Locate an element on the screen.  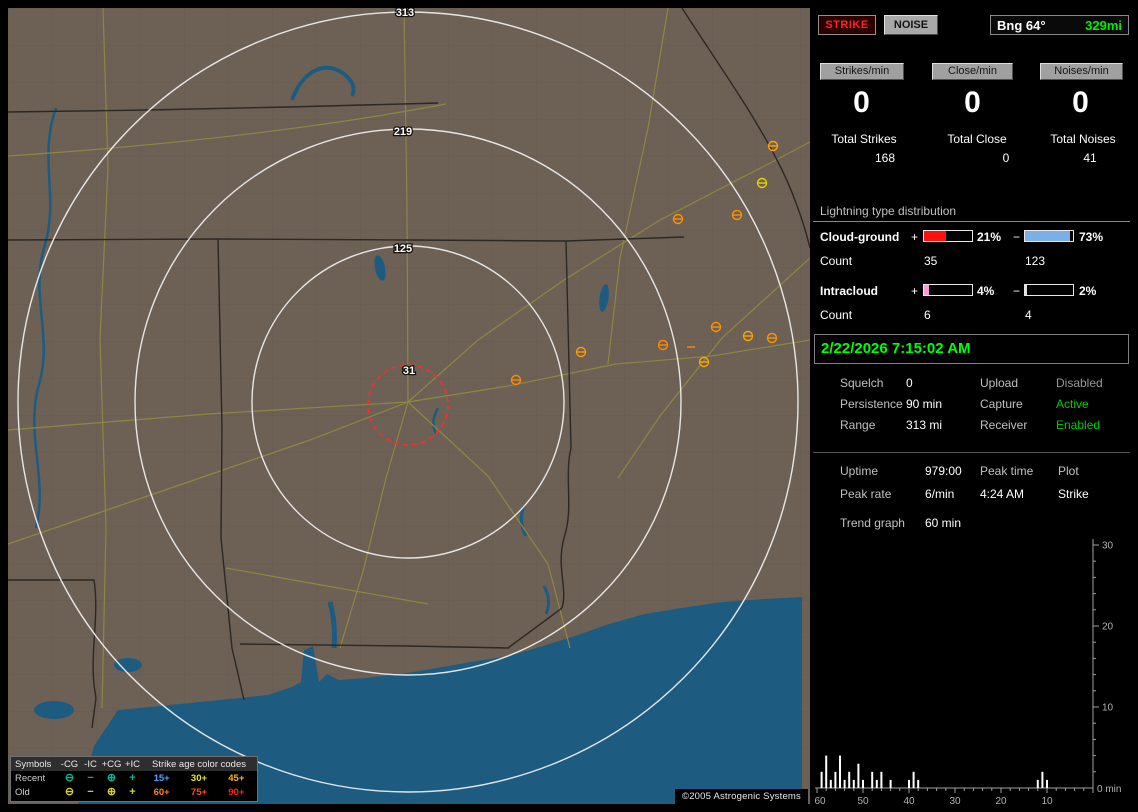
cg-minus-bar is located at coordinates (1049, 236).